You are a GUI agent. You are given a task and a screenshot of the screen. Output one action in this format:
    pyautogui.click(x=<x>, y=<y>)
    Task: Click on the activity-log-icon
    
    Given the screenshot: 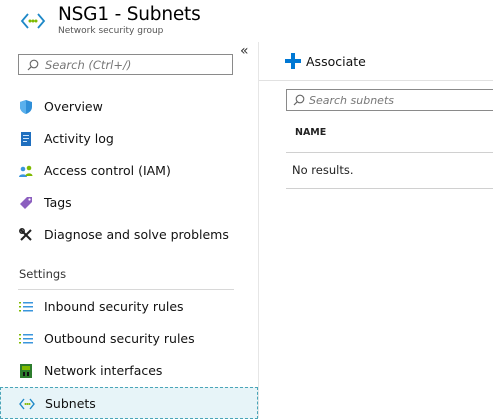 What is the action you would take?
    pyautogui.click(x=26, y=139)
    